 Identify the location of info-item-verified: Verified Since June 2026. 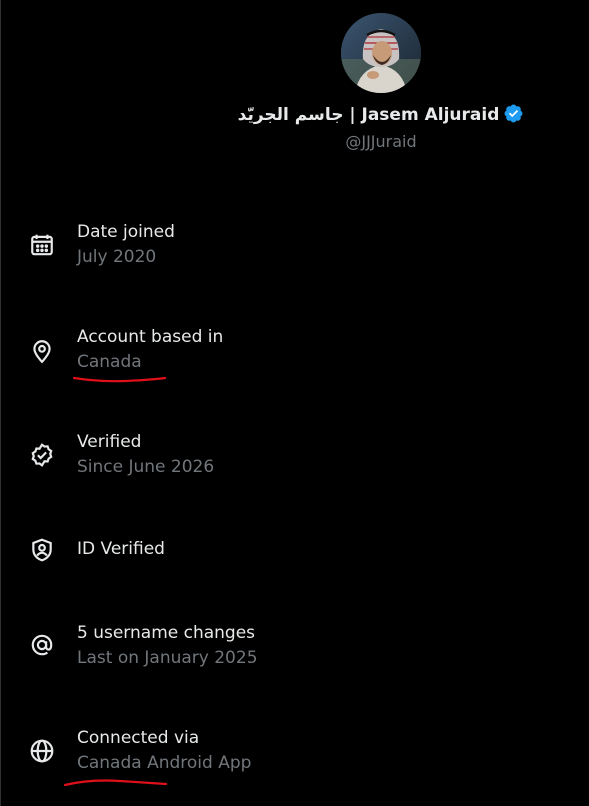
(294, 460).